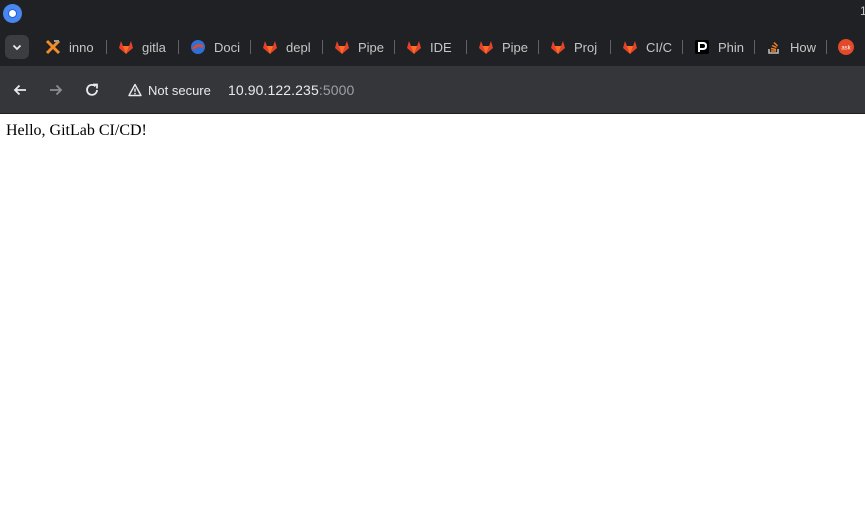 The height and width of the screenshot is (516, 865). I want to click on arrow-left-icon, so click(19, 90).